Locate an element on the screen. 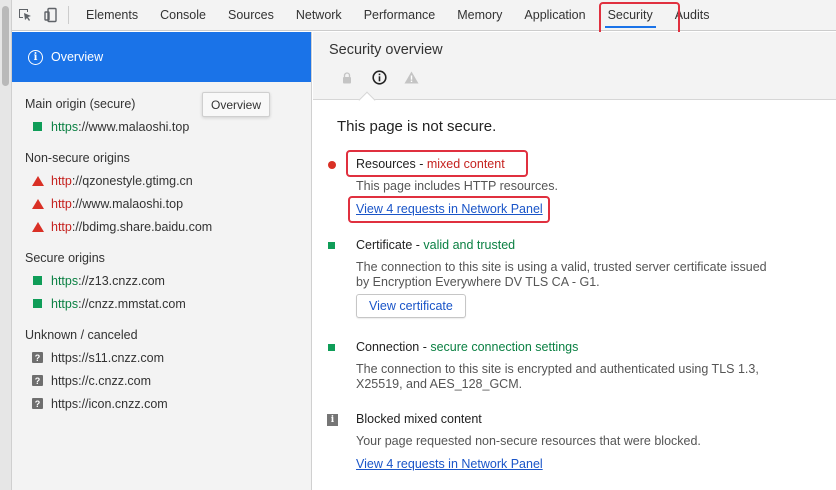  tab-network: Network is located at coordinates (319, 15).